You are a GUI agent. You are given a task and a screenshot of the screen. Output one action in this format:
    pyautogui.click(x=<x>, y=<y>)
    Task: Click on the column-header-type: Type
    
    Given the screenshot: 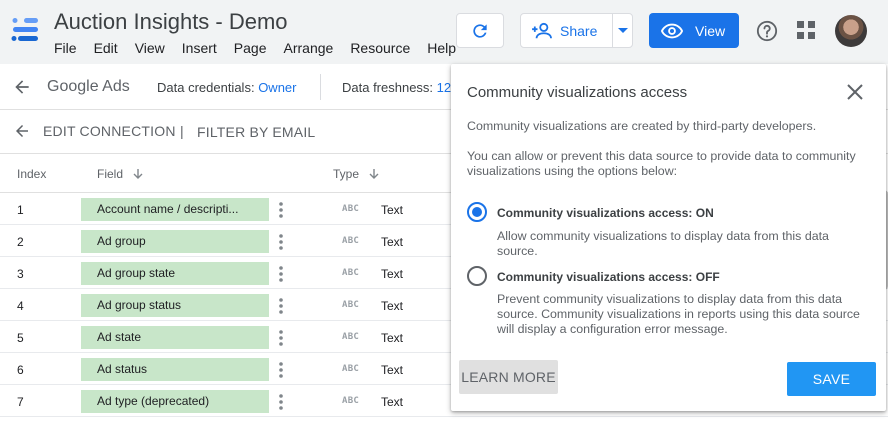 What is the action you would take?
    pyautogui.click(x=356, y=174)
    